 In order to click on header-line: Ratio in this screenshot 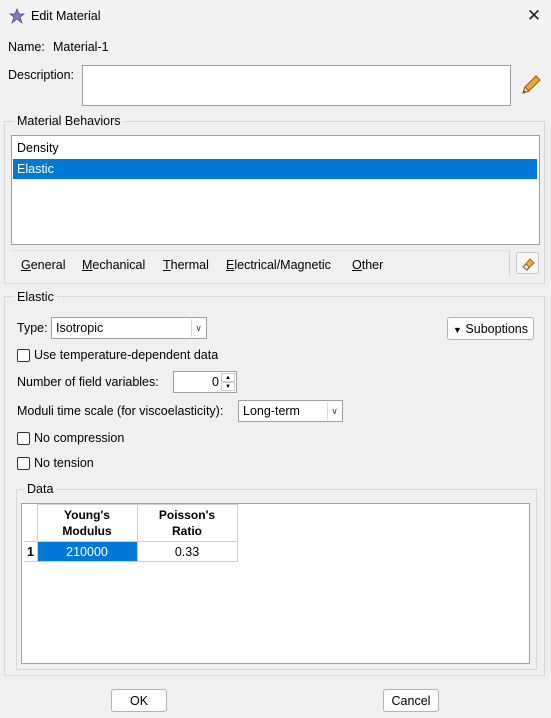, I will do `click(187, 531)`.